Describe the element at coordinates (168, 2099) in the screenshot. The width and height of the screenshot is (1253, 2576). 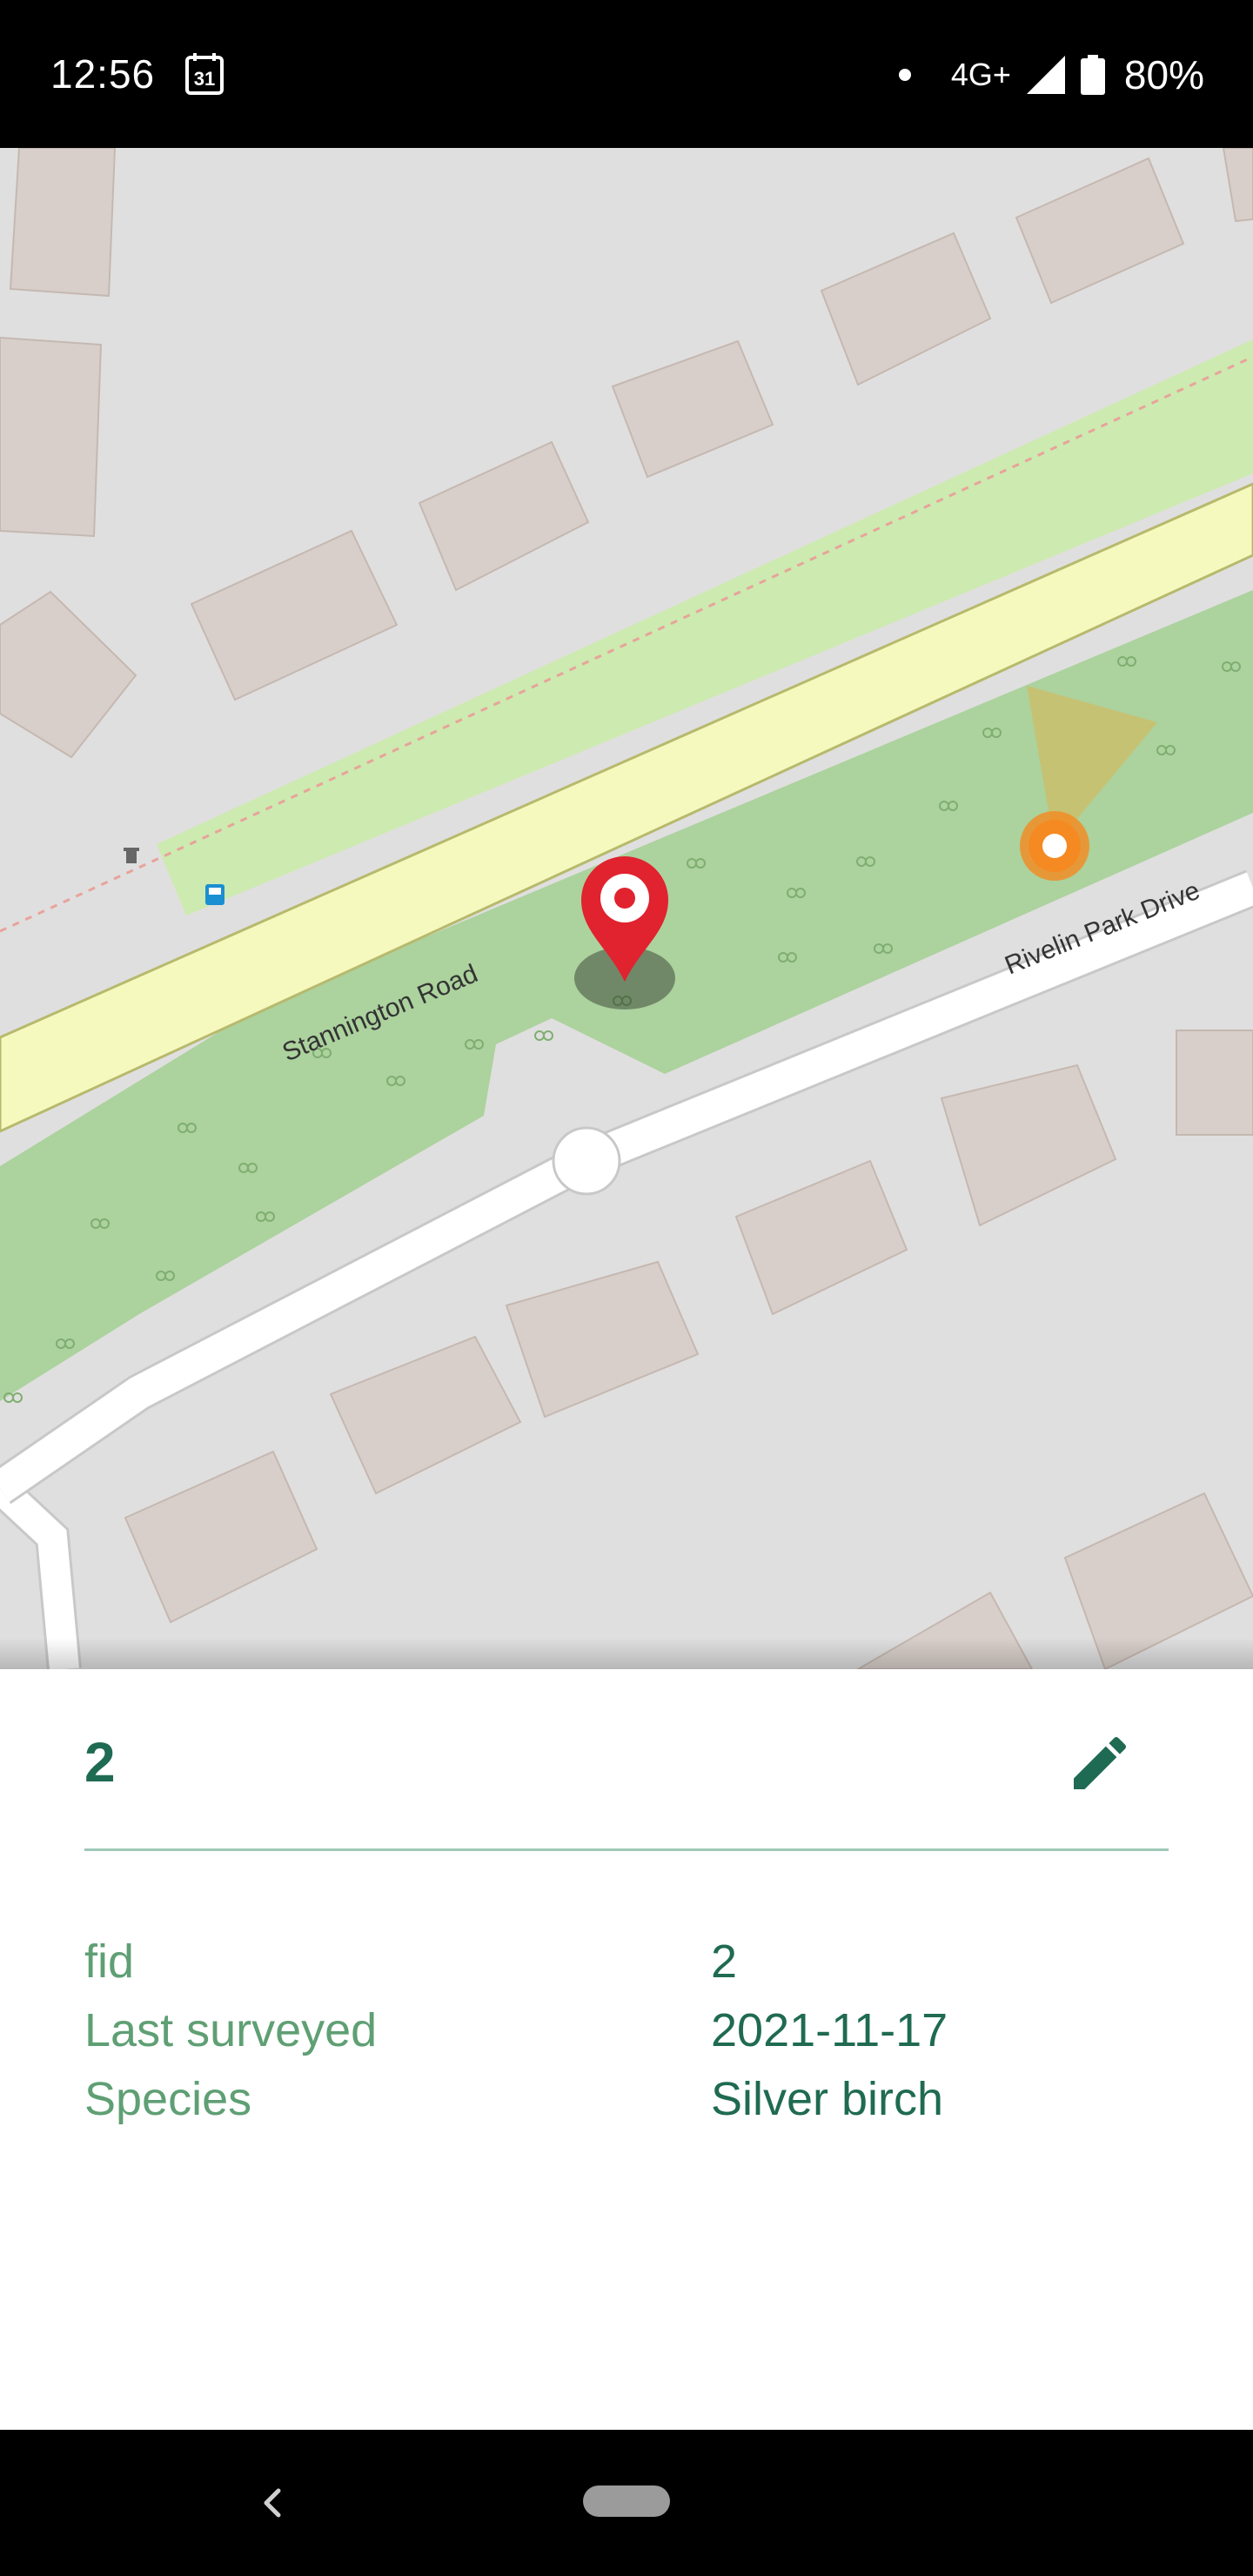
I see `attribute-key: Species` at that location.